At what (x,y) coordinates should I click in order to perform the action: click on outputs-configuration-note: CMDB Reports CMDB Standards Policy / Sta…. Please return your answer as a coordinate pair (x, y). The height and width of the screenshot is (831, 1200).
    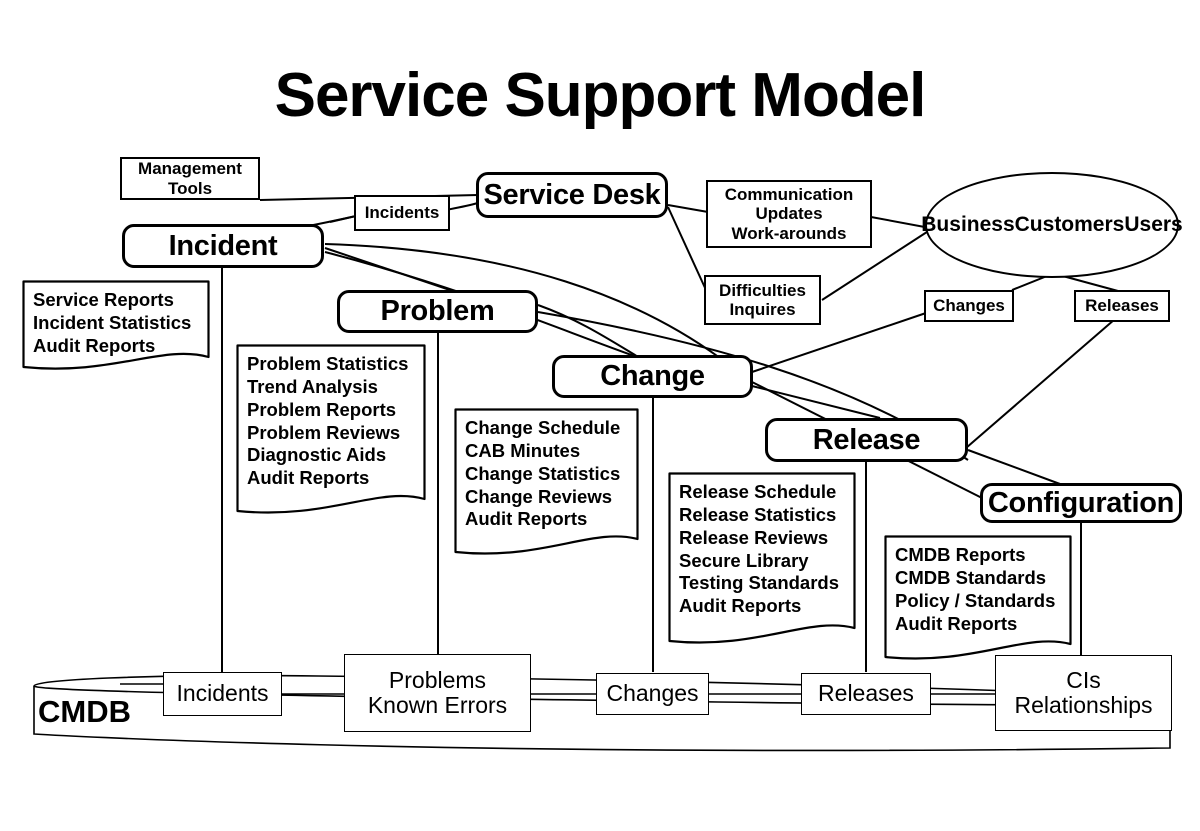
    Looking at the image, I should click on (978, 600).